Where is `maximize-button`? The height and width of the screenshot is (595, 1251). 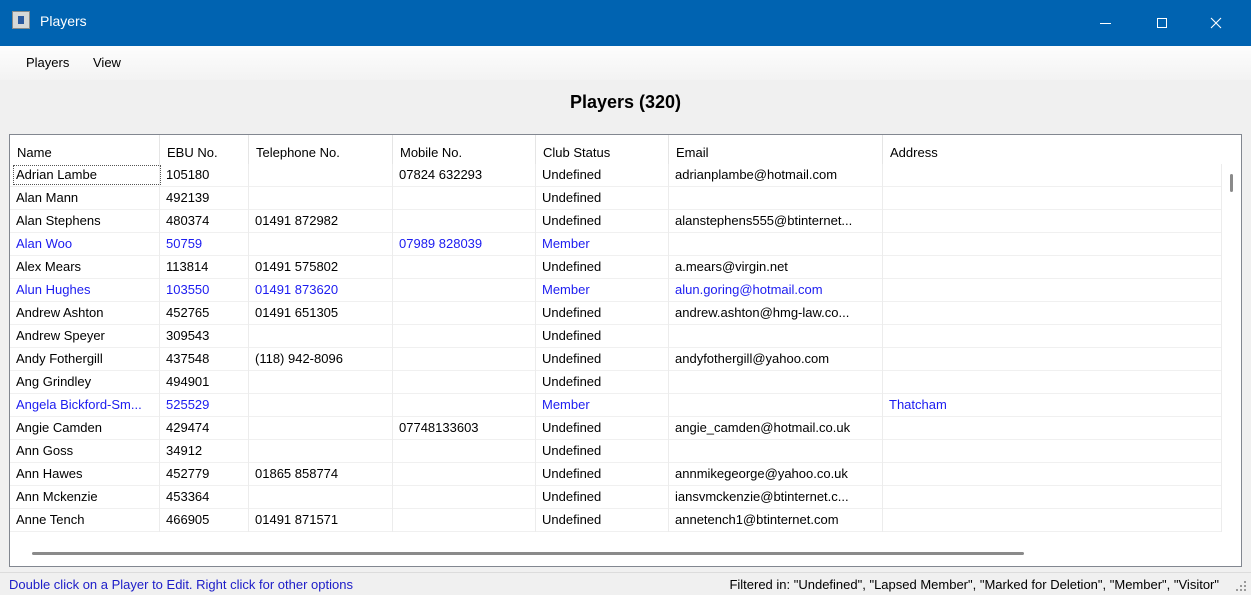
maximize-button is located at coordinates (1162, 23).